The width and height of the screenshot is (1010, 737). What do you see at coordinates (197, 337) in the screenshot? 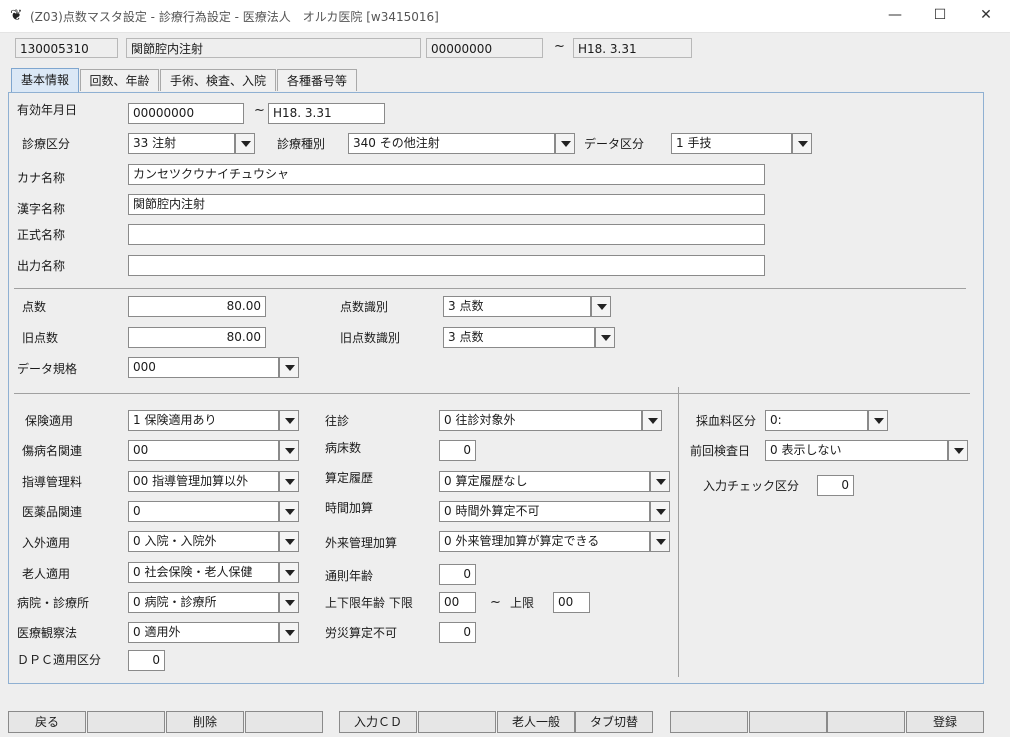
I see `old-tensu-field: 80.00` at bounding box center [197, 337].